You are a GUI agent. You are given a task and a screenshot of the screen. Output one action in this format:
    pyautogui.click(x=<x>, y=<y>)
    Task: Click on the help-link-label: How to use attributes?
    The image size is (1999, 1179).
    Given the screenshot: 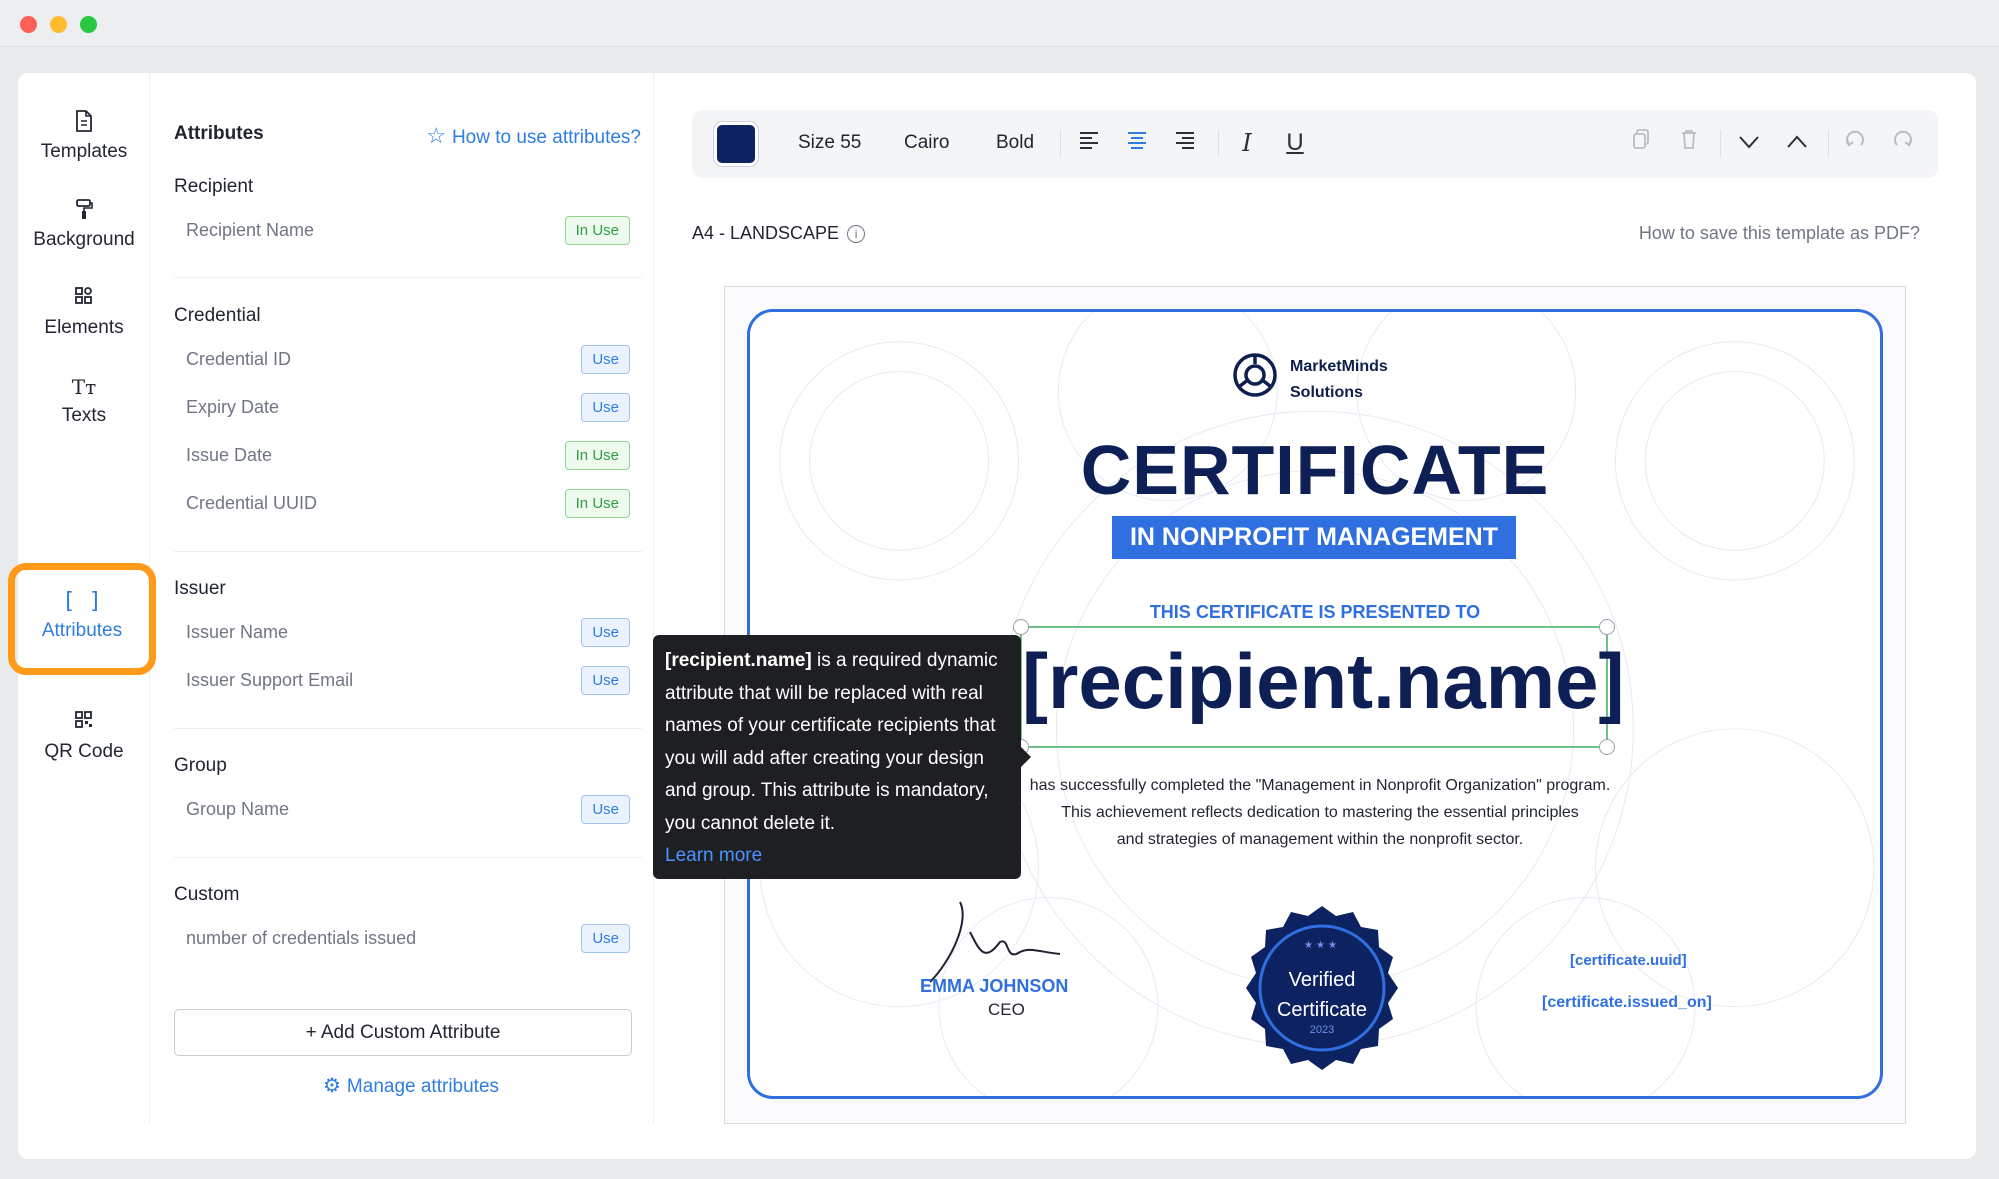 What is the action you would take?
    pyautogui.click(x=546, y=137)
    